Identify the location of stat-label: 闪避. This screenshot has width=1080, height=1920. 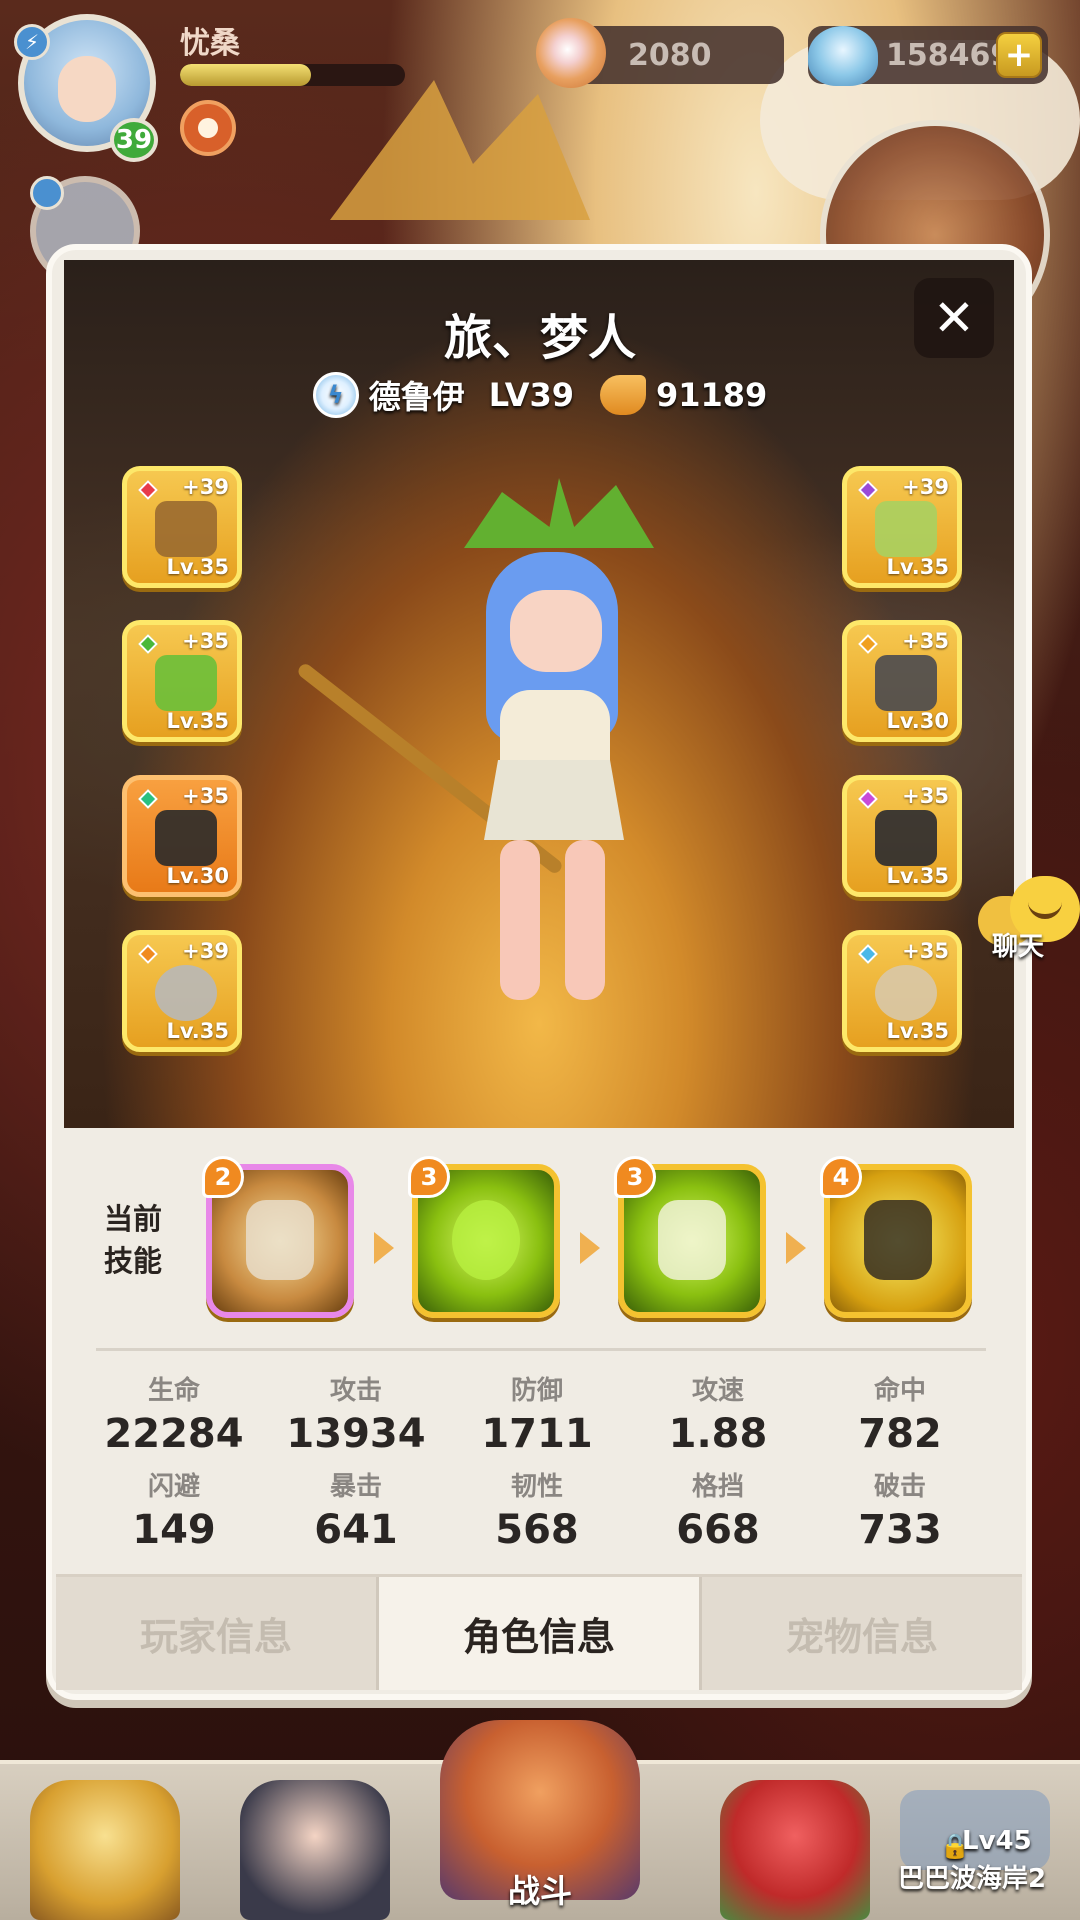
(173, 1487).